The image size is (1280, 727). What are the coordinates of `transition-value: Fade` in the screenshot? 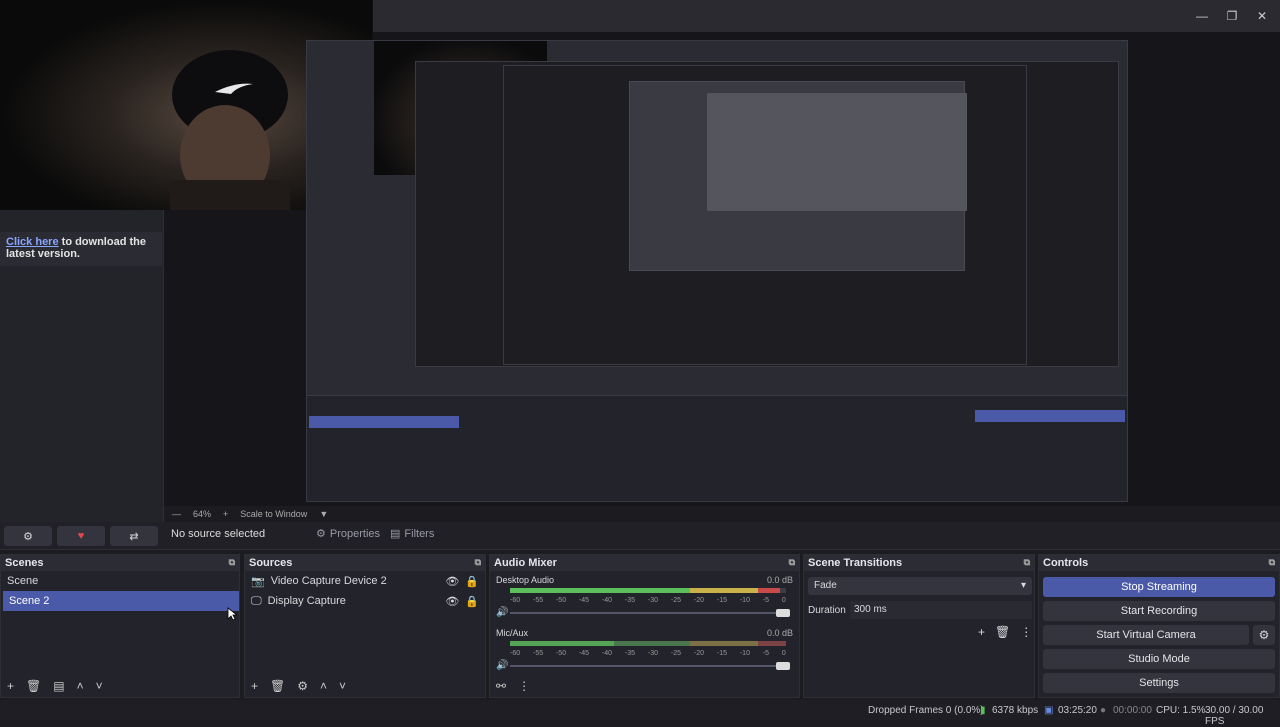 It's located at (825, 585).